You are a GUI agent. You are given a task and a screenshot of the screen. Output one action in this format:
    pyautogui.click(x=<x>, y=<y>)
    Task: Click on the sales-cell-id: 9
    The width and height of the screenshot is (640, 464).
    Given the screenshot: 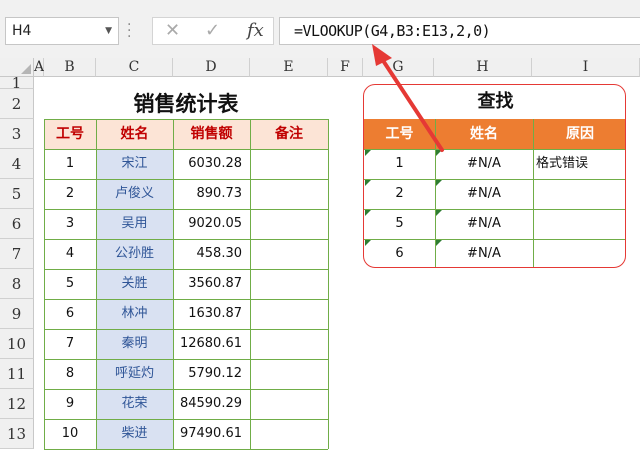 What is the action you would take?
    pyautogui.click(x=70, y=404)
    